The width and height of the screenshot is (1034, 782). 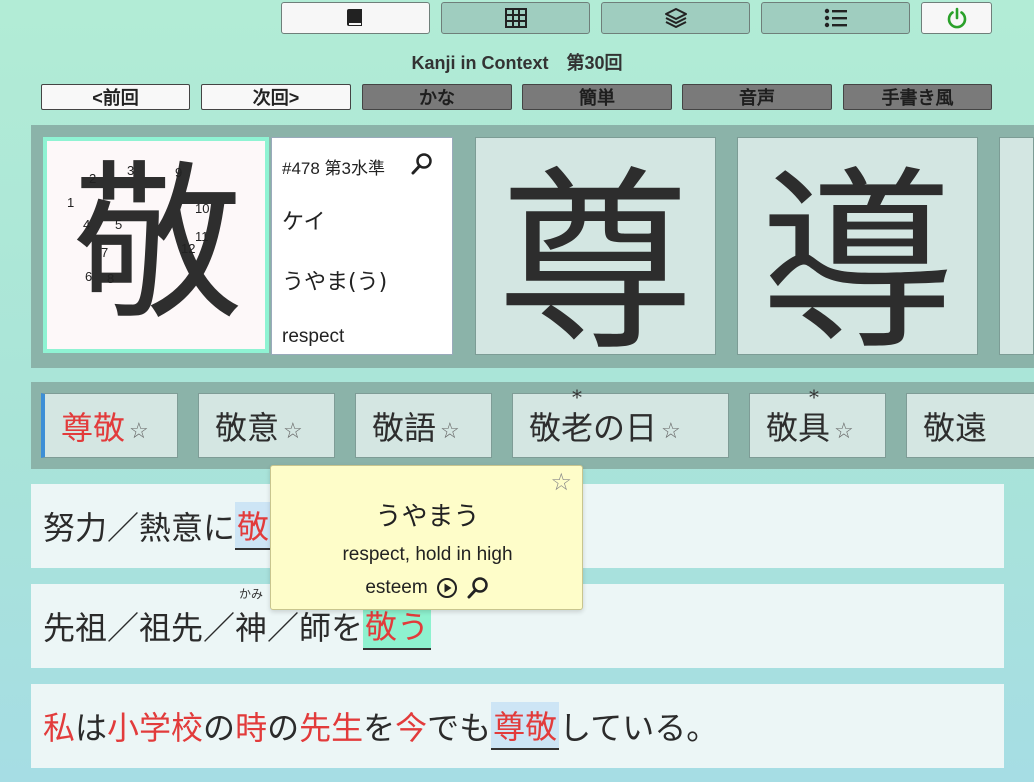 I want to click on ruby-word: 神かみ, so click(x=251, y=618).